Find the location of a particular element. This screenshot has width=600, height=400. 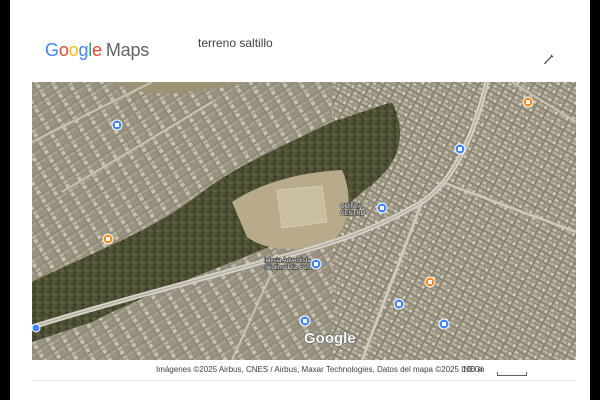

scale-label: 100 m is located at coordinates (473, 369).